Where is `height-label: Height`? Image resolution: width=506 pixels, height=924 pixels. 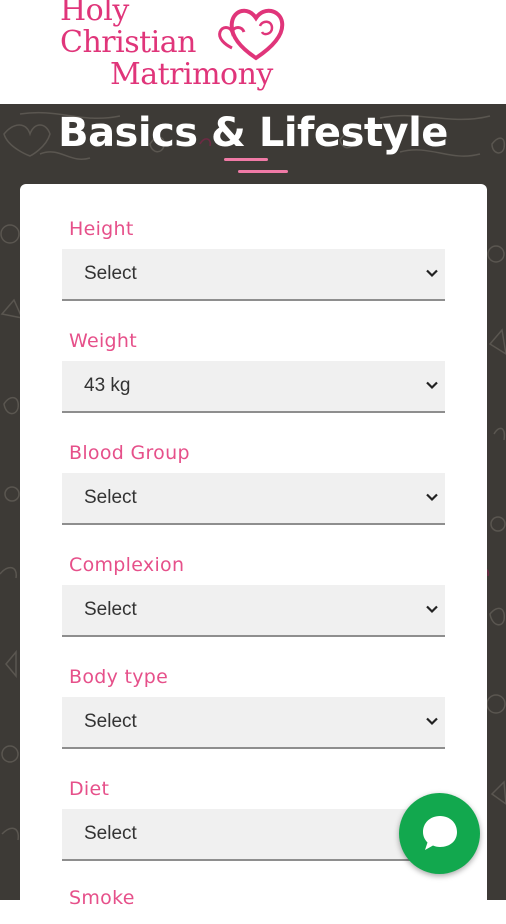 height-label: Height is located at coordinates (101, 229).